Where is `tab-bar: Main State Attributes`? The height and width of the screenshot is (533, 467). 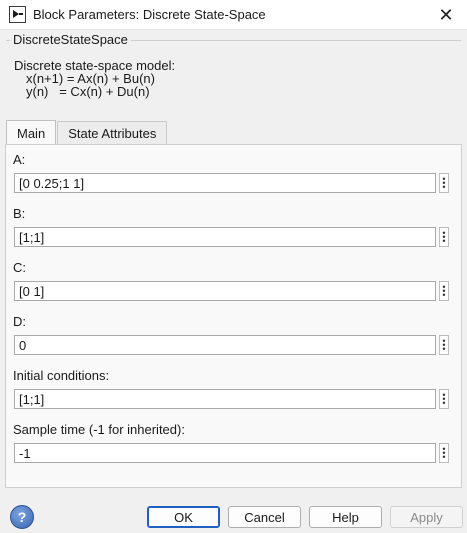 tab-bar: Main State Attributes is located at coordinates (87, 132).